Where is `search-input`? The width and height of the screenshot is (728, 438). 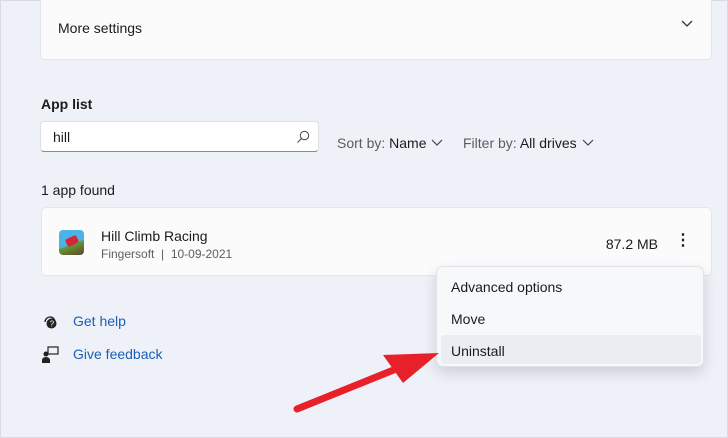
search-input is located at coordinates (173, 137).